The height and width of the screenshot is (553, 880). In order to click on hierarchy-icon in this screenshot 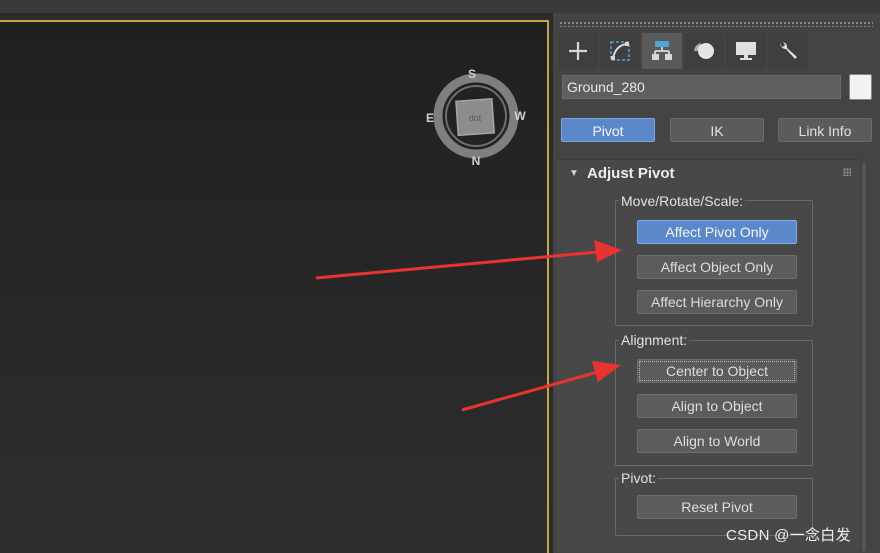, I will do `click(662, 50)`.